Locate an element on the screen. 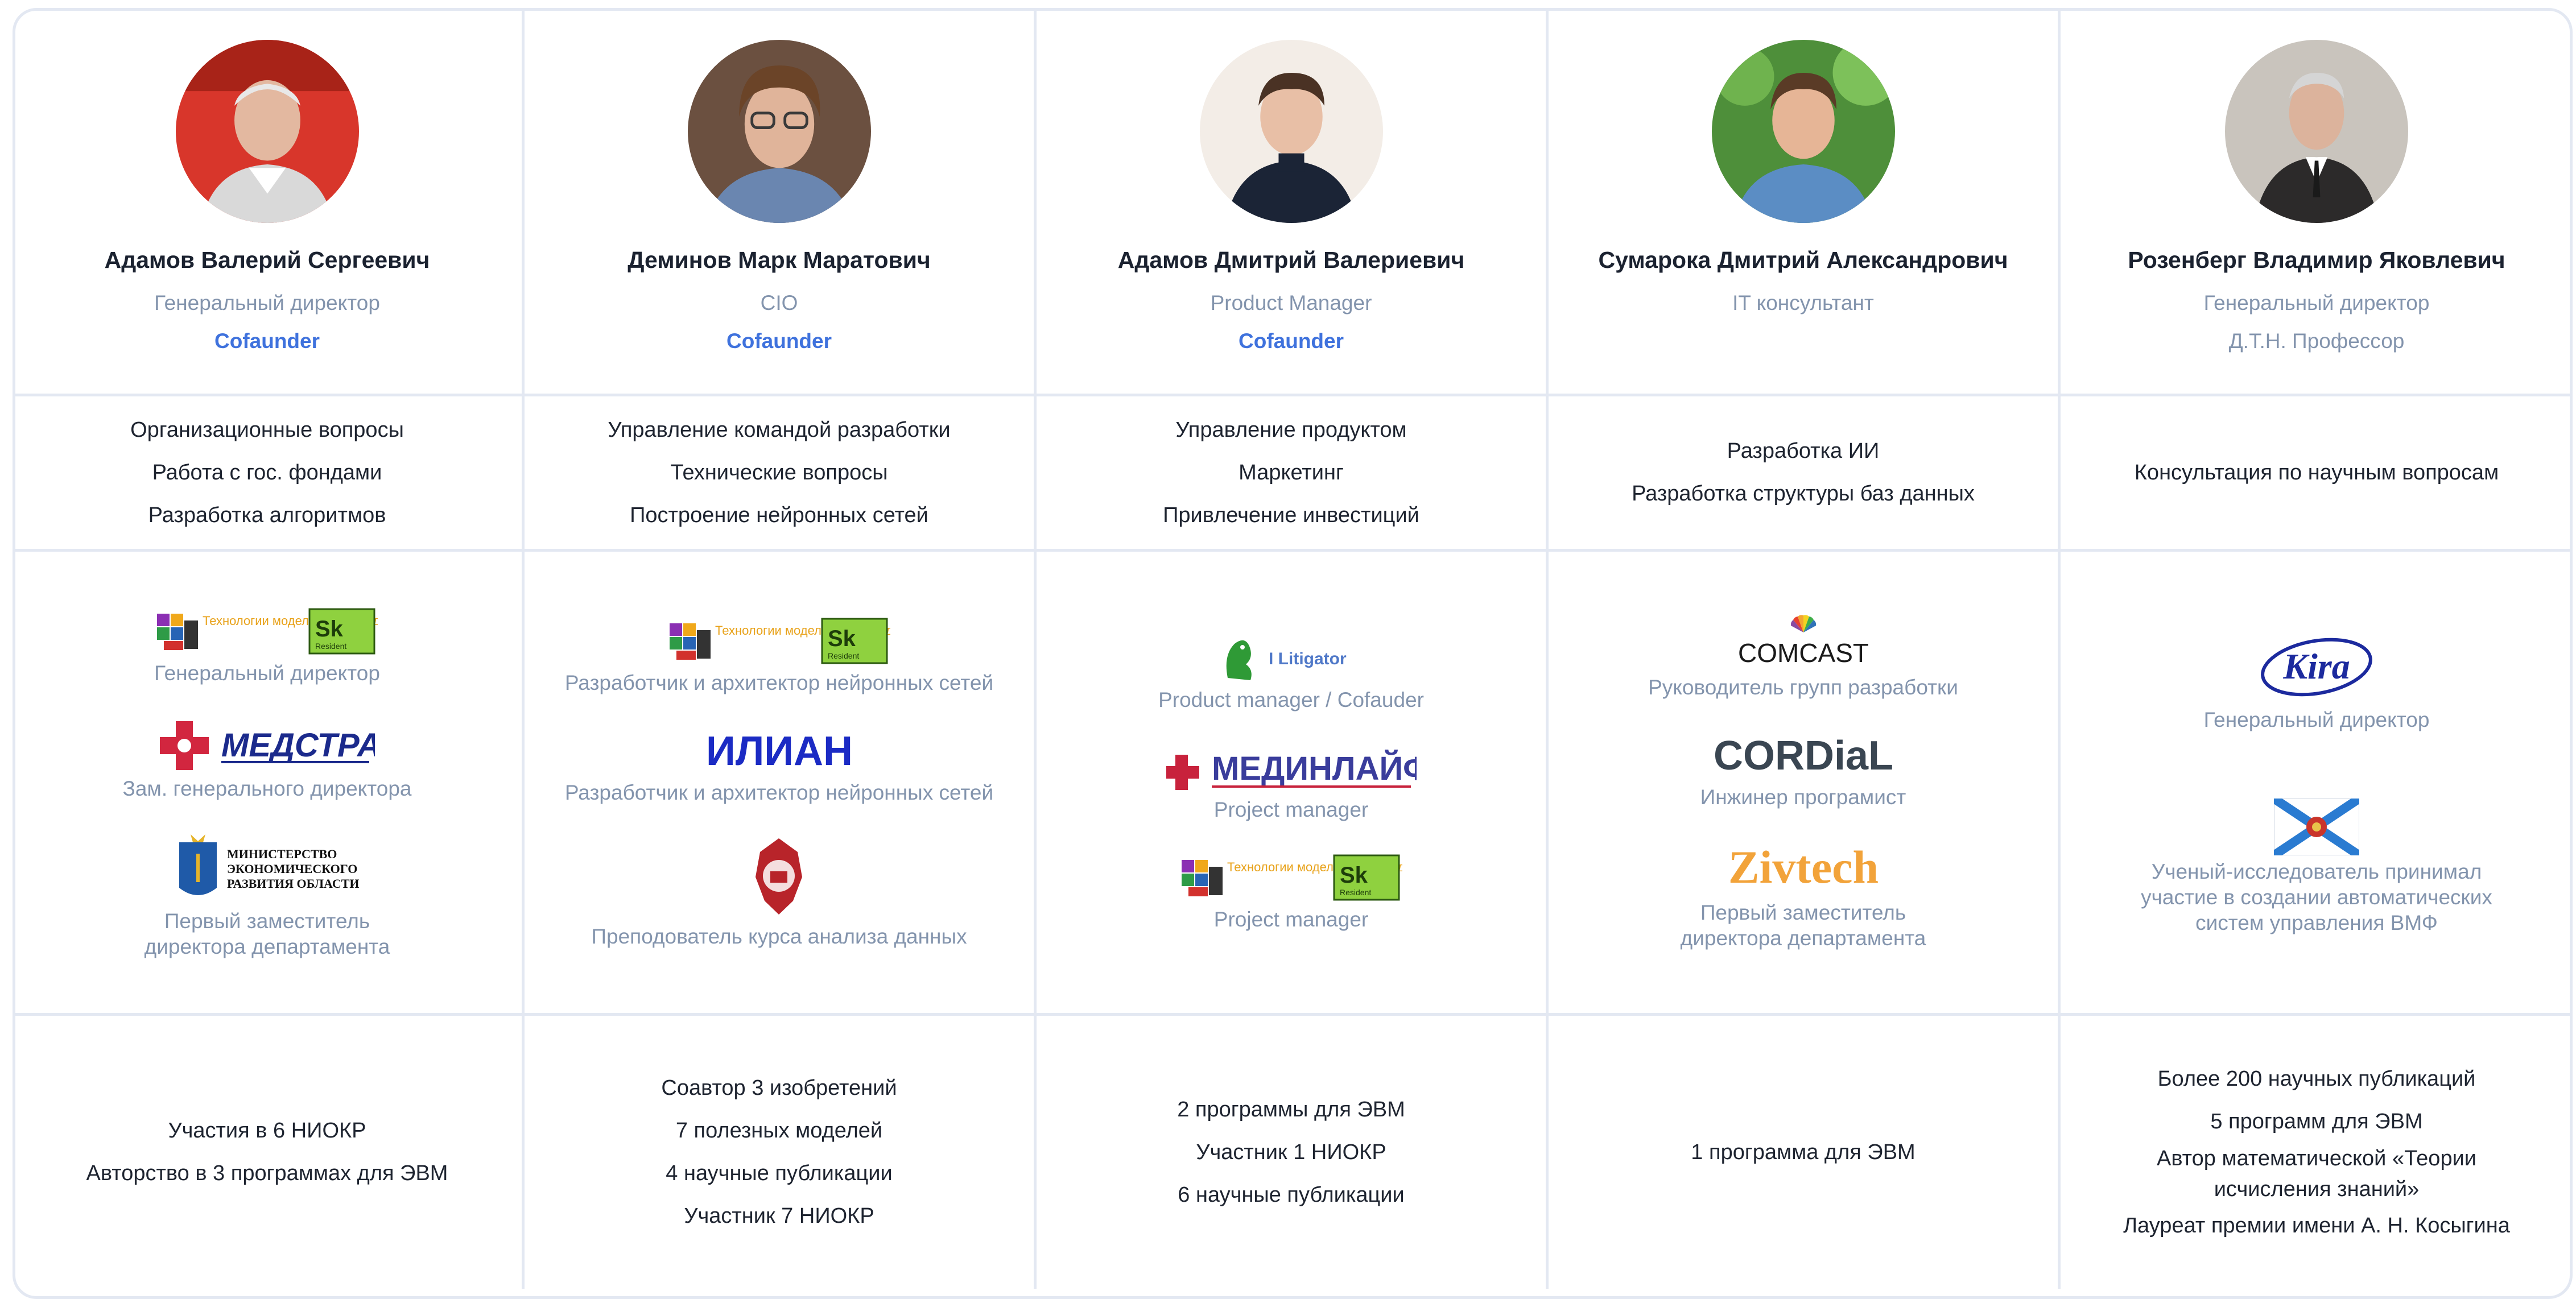 This screenshot has height=1299, width=2576. university-crest-logo is located at coordinates (779, 877).